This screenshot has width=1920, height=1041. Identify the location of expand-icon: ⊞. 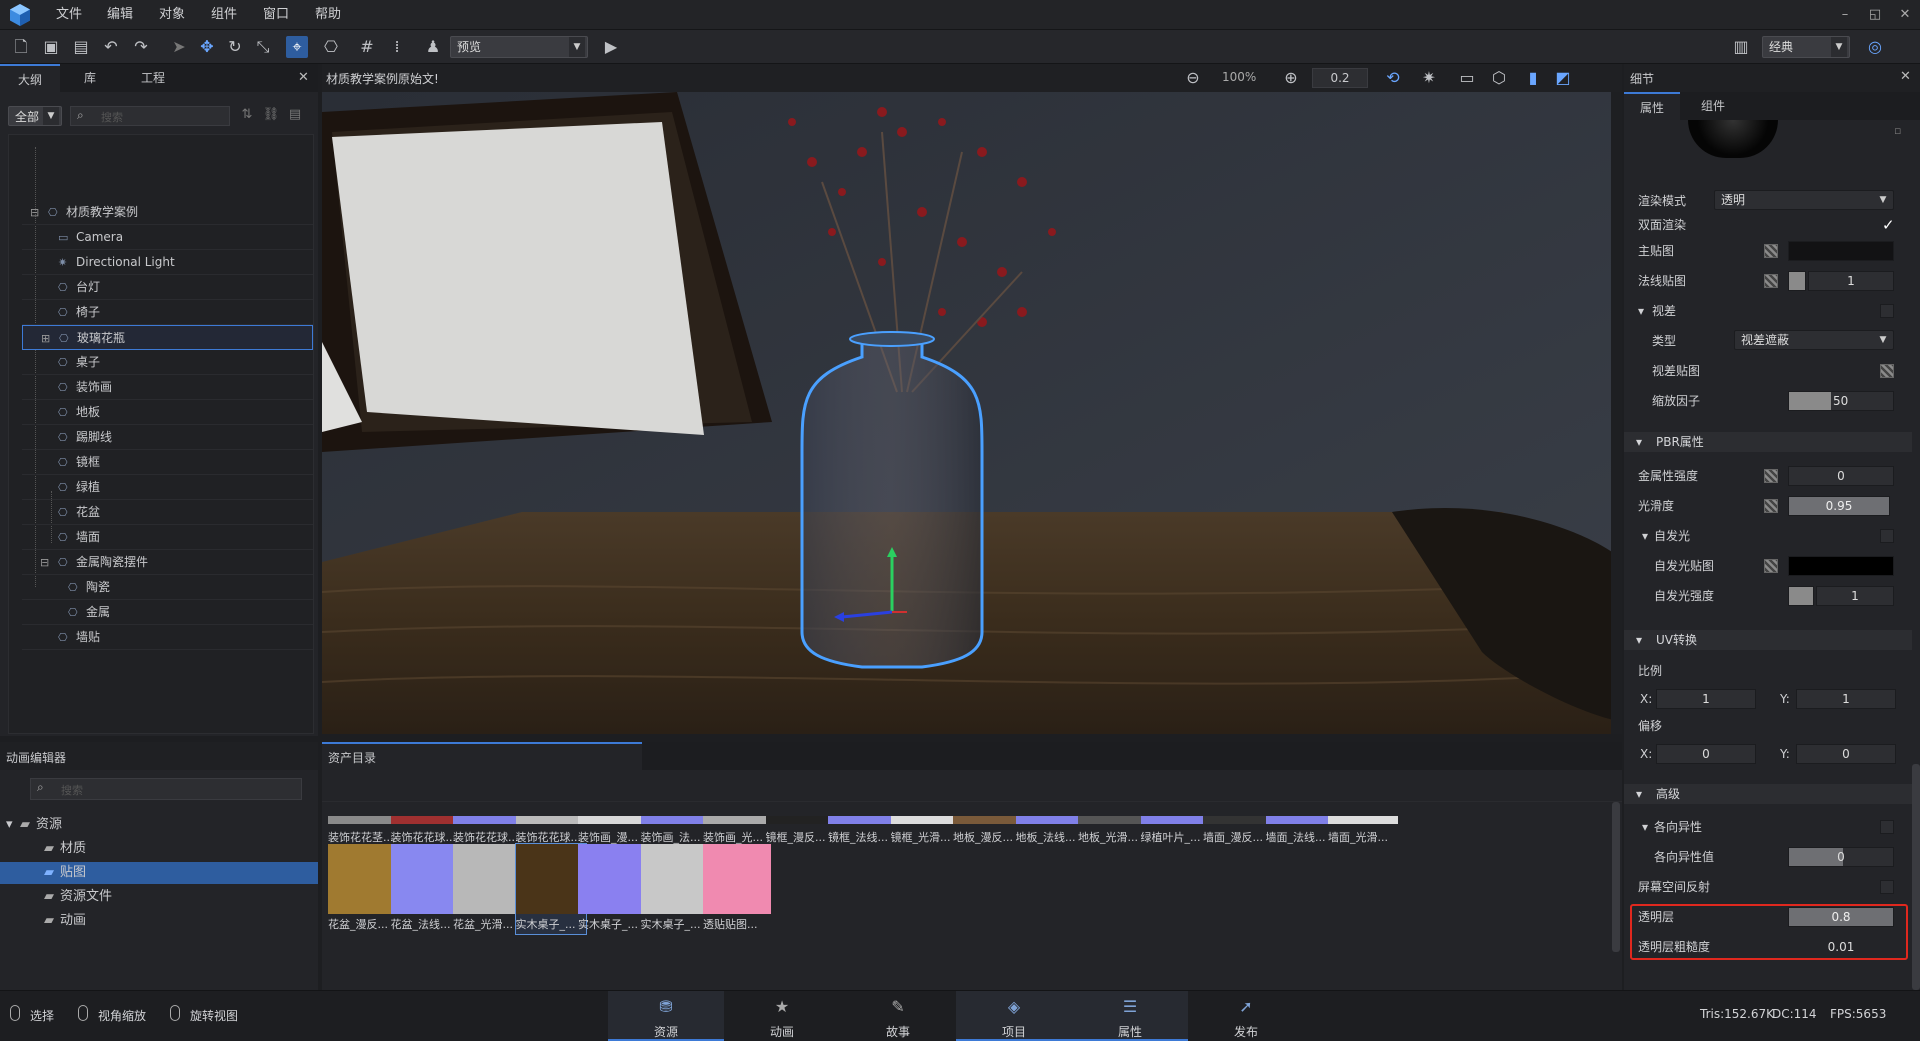
(48, 338).